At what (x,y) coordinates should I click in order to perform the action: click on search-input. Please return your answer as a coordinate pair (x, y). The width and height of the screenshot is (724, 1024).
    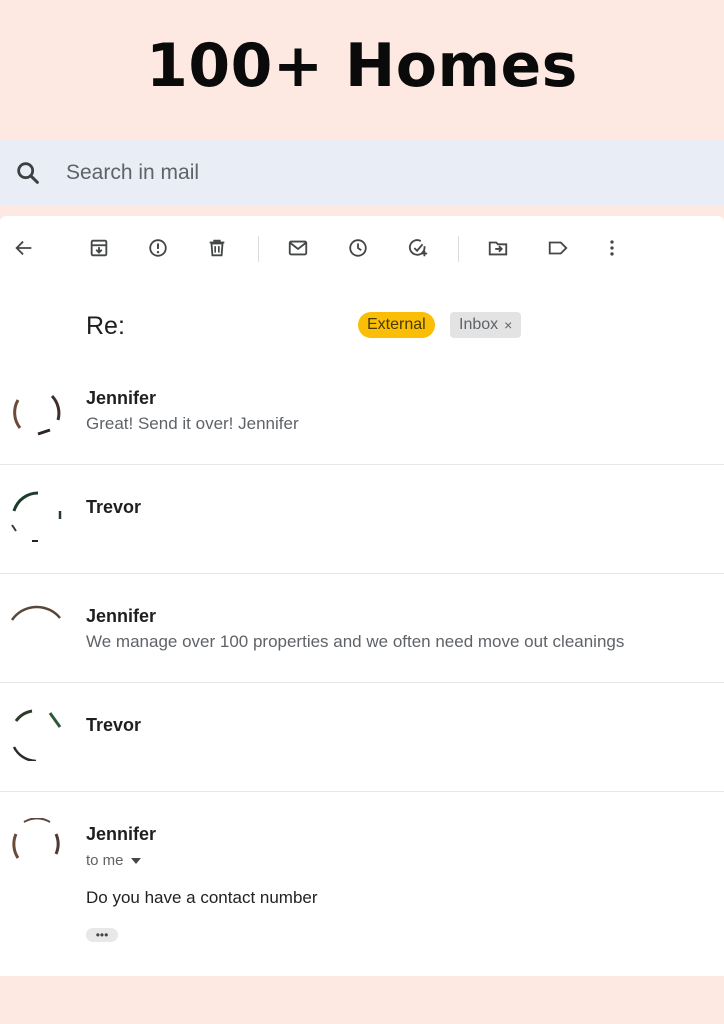
    Looking at the image, I should click on (316, 173).